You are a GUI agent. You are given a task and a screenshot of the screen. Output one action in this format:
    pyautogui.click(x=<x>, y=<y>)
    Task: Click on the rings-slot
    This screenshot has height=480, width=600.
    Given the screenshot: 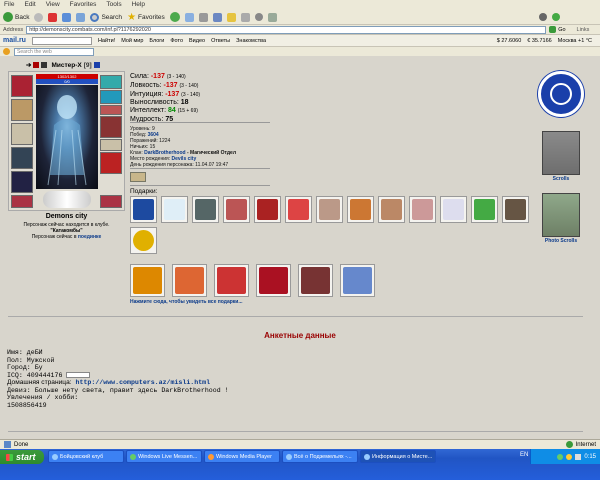 What is the action you would take?
    pyautogui.click(x=111, y=110)
    